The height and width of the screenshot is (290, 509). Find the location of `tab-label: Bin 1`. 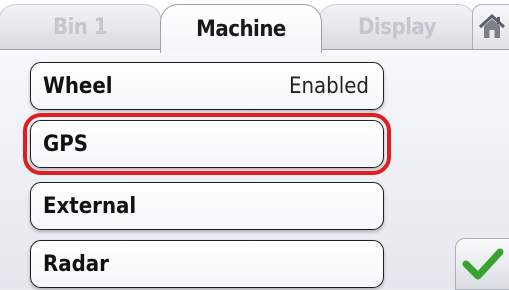

tab-label: Bin 1 is located at coordinates (80, 27).